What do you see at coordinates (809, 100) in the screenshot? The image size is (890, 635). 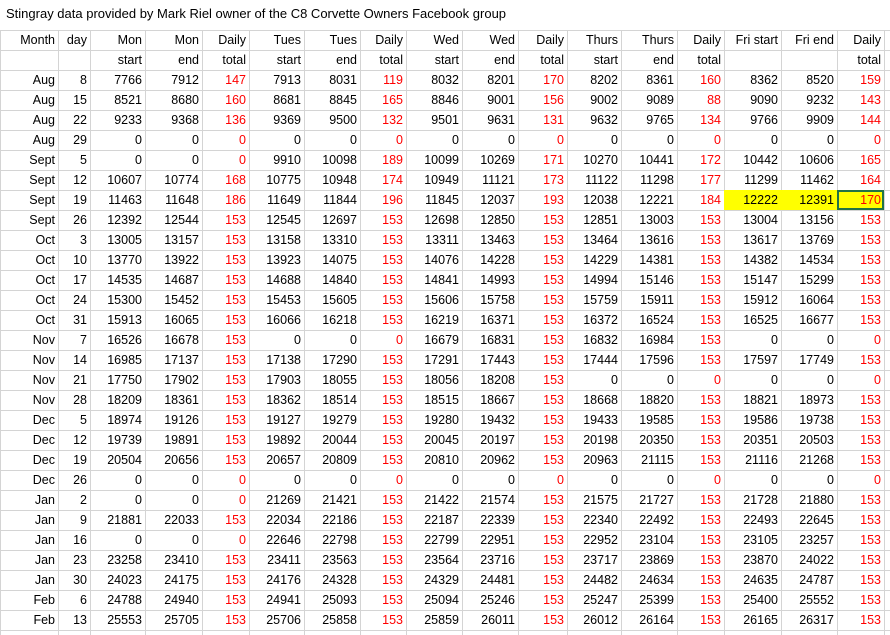 I see `count-cell: 9232` at bounding box center [809, 100].